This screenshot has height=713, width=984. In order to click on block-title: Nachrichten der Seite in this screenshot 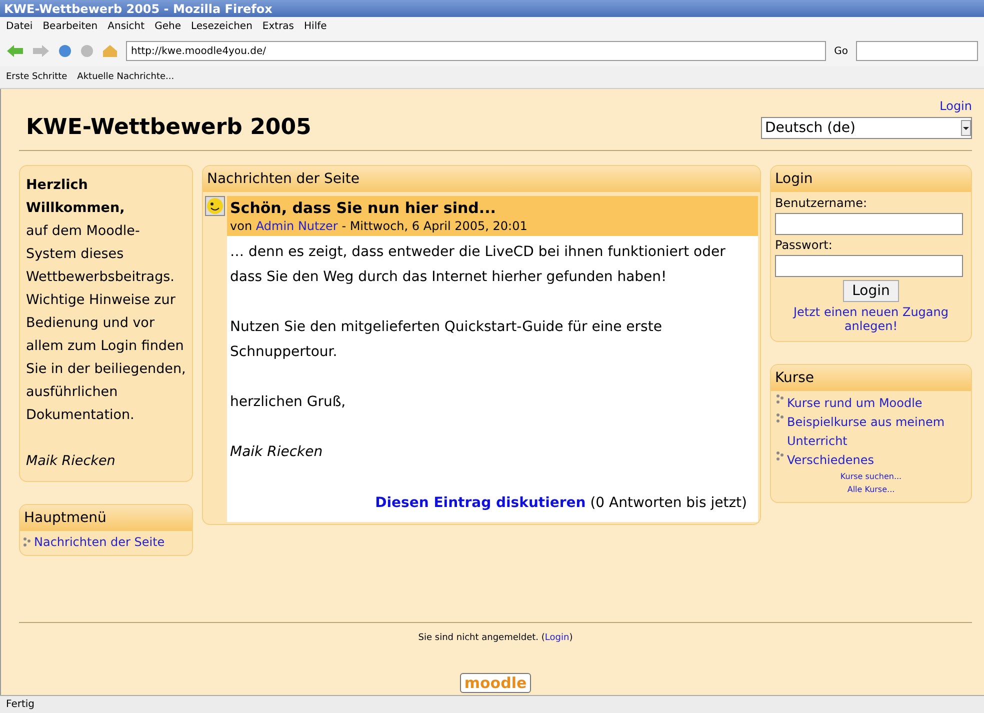, I will do `click(481, 179)`.